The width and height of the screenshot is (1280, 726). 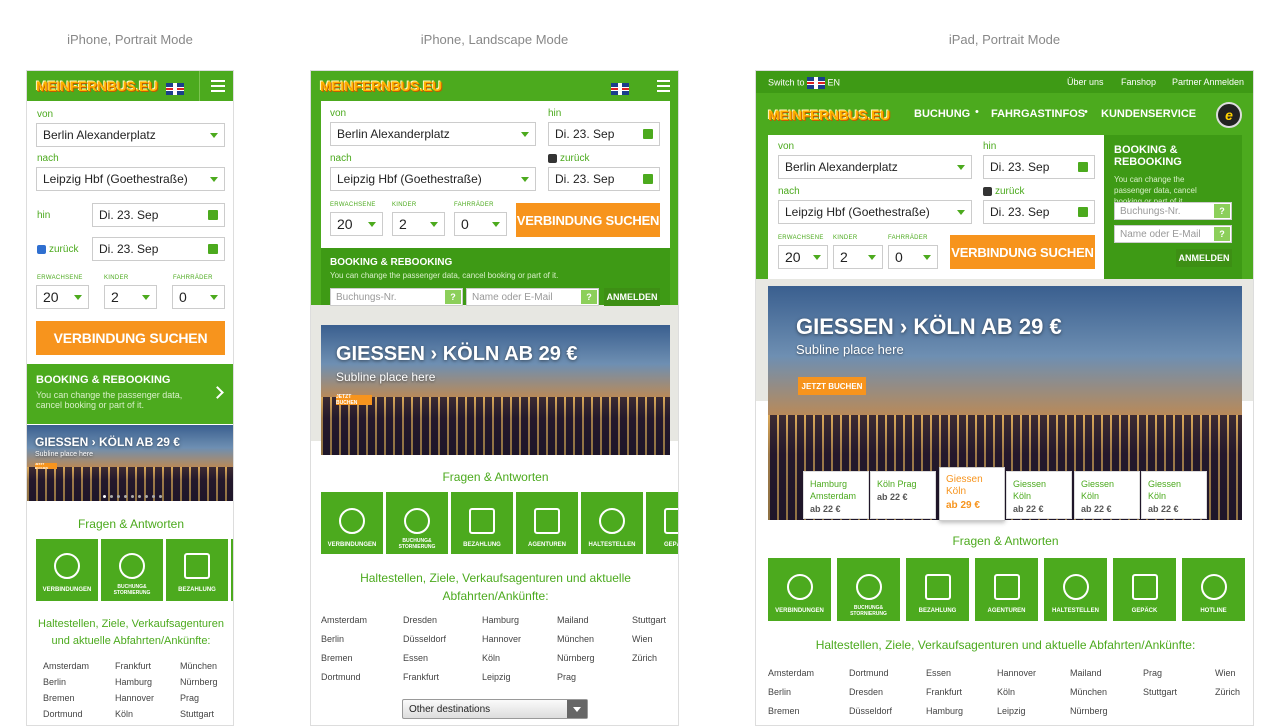 What do you see at coordinates (663, 86) in the screenshot?
I see `menu-icon` at bounding box center [663, 86].